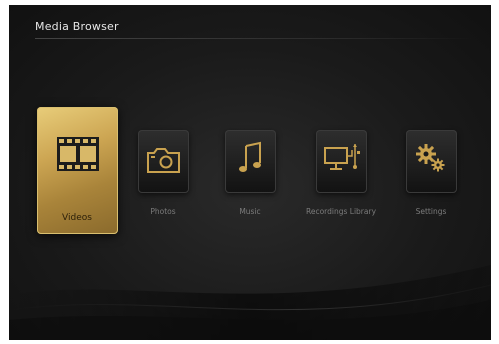 This screenshot has width=499, height=344. I want to click on menu-item-photos, so click(163, 161).